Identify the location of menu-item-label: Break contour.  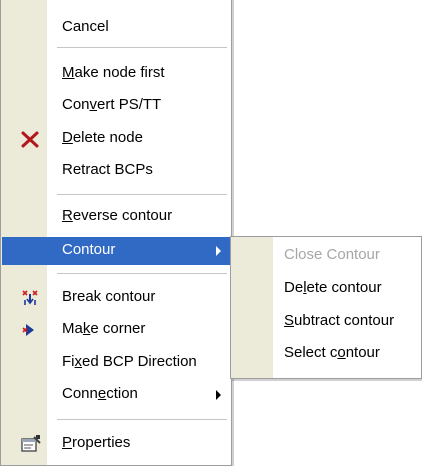
(109, 296).